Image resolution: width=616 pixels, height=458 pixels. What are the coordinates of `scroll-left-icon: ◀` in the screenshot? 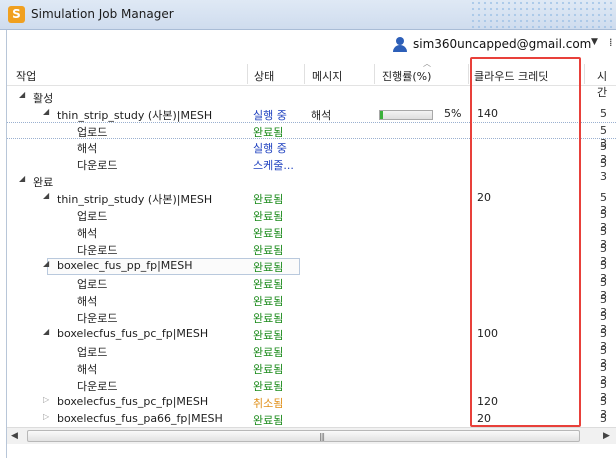 It's located at (14, 436).